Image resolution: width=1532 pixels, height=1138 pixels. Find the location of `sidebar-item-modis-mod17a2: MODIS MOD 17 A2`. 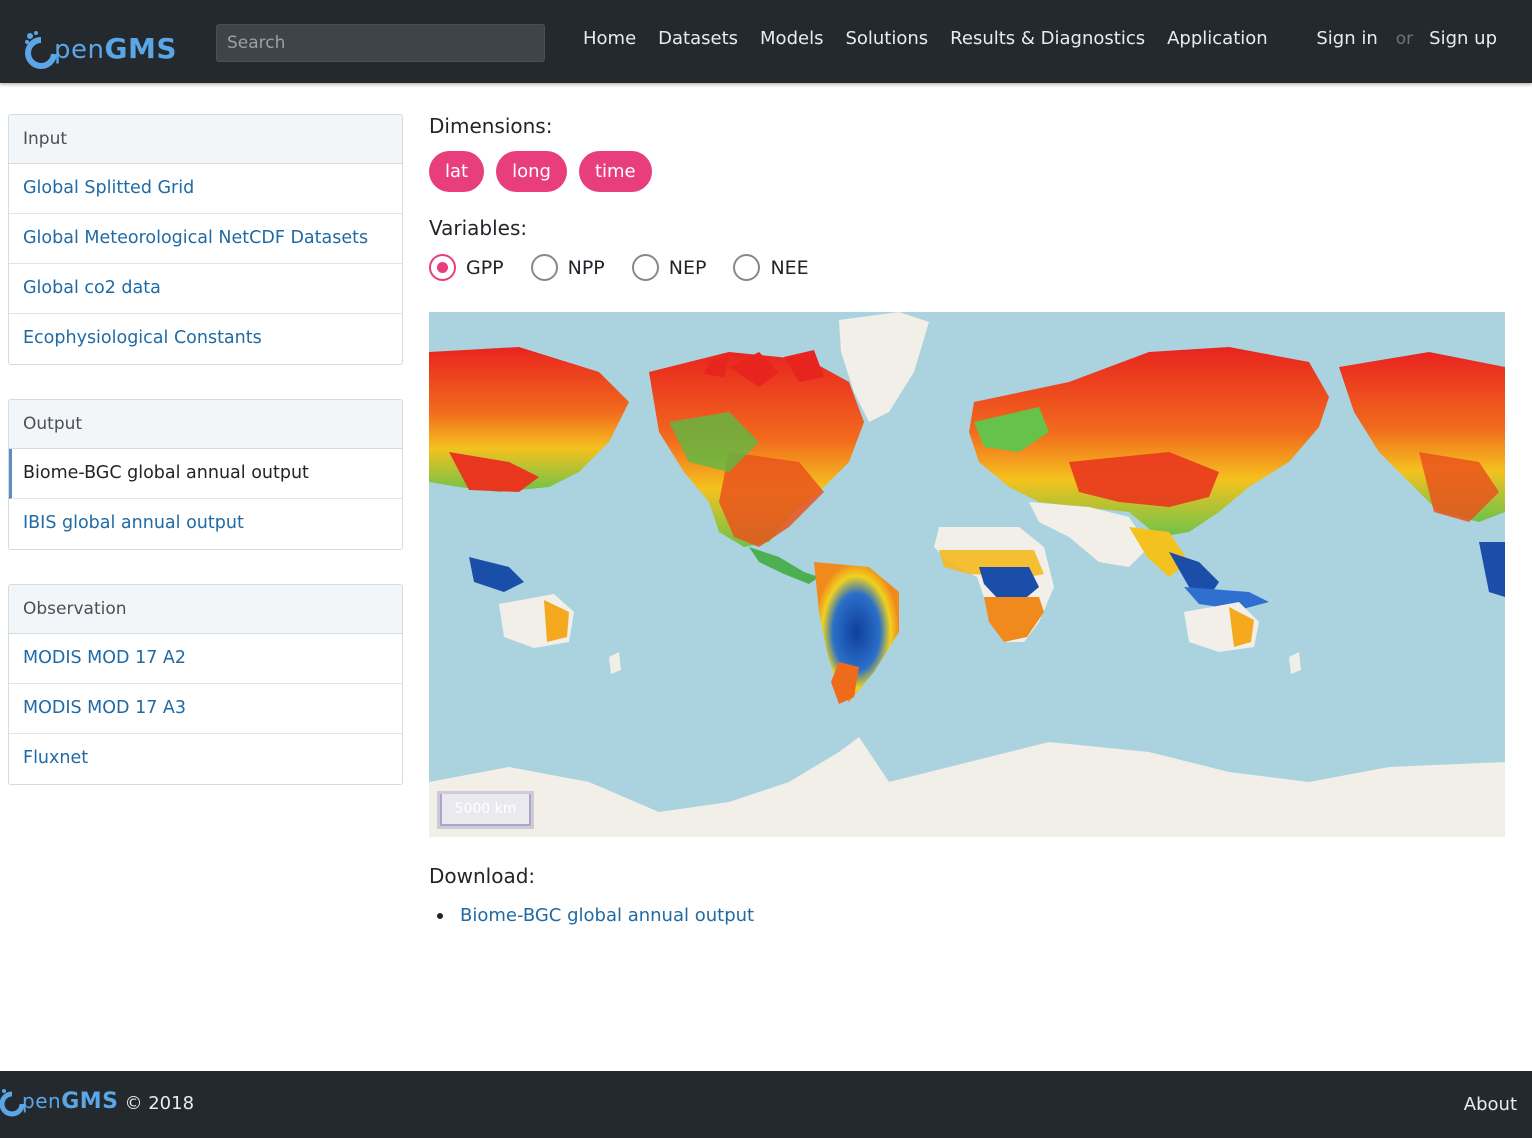

sidebar-item-modis-mod17a2: MODIS MOD 17 A2 is located at coordinates (205, 659).